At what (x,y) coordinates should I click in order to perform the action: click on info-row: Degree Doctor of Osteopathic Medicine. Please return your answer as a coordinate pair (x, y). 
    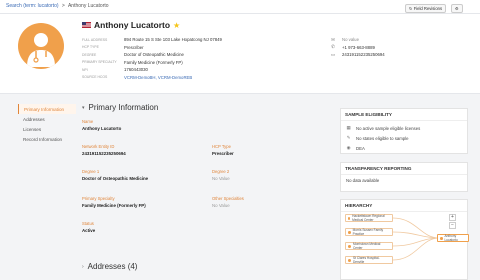
    Looking at the image, I should click on (152, 55).